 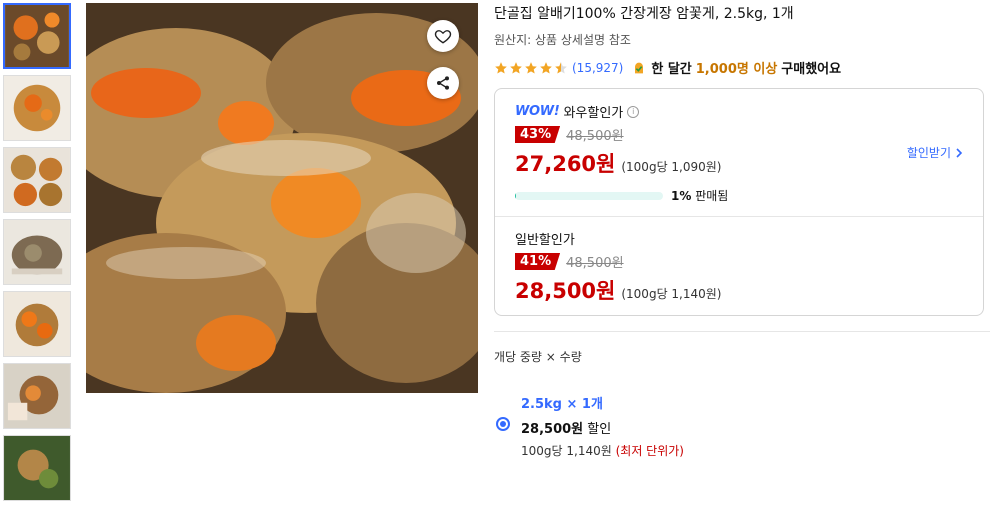 I want to click on wow-unit-price: (100g당 1,090원), so click(x=671, y=167).